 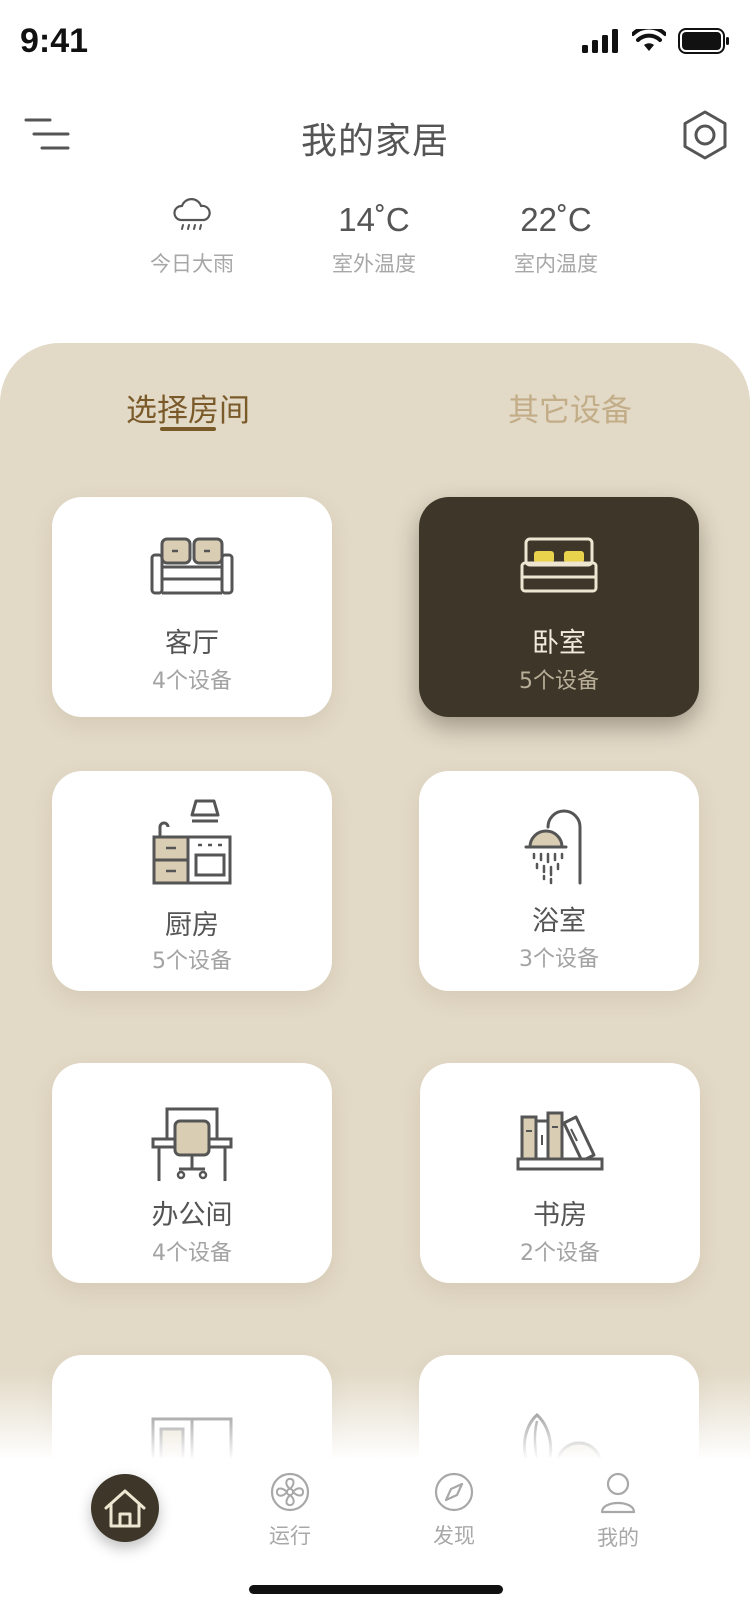 I want to click on nav-item-run: 运行, so click(x=290, y=1511).